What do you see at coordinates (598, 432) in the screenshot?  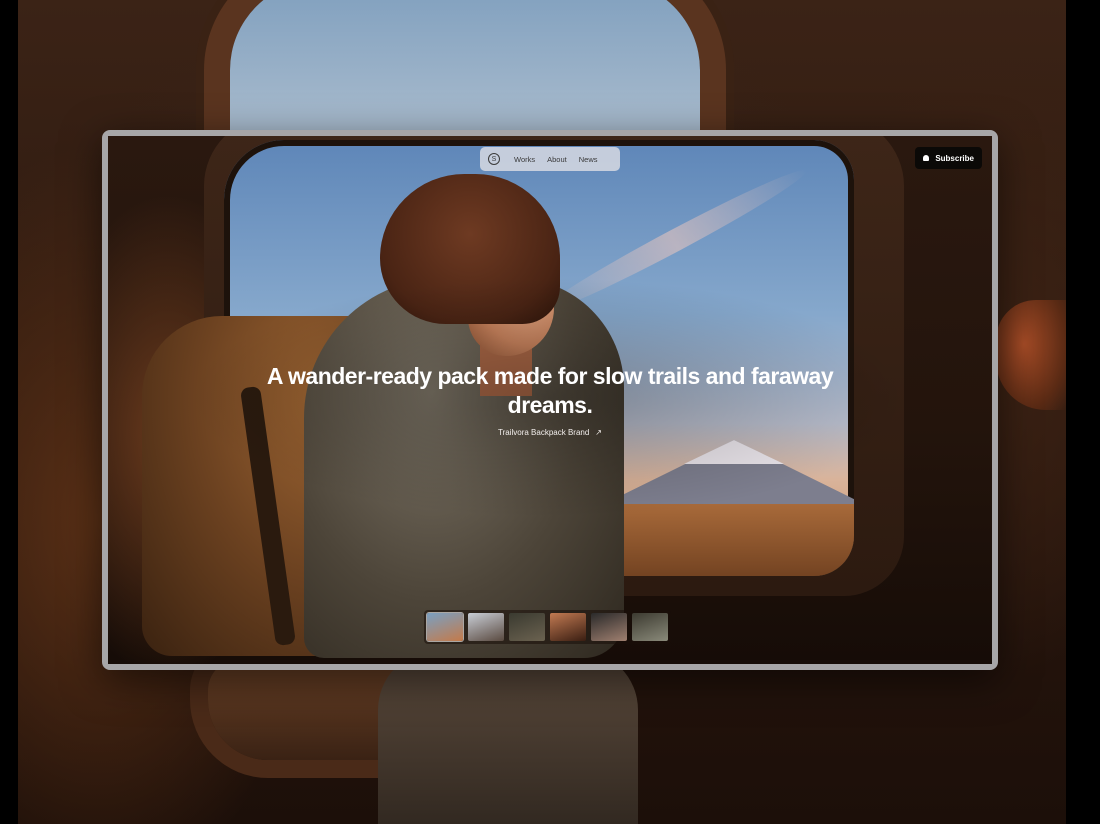 I see `arrow-up-right-icon: ↗` at bounding box center [598, 432].